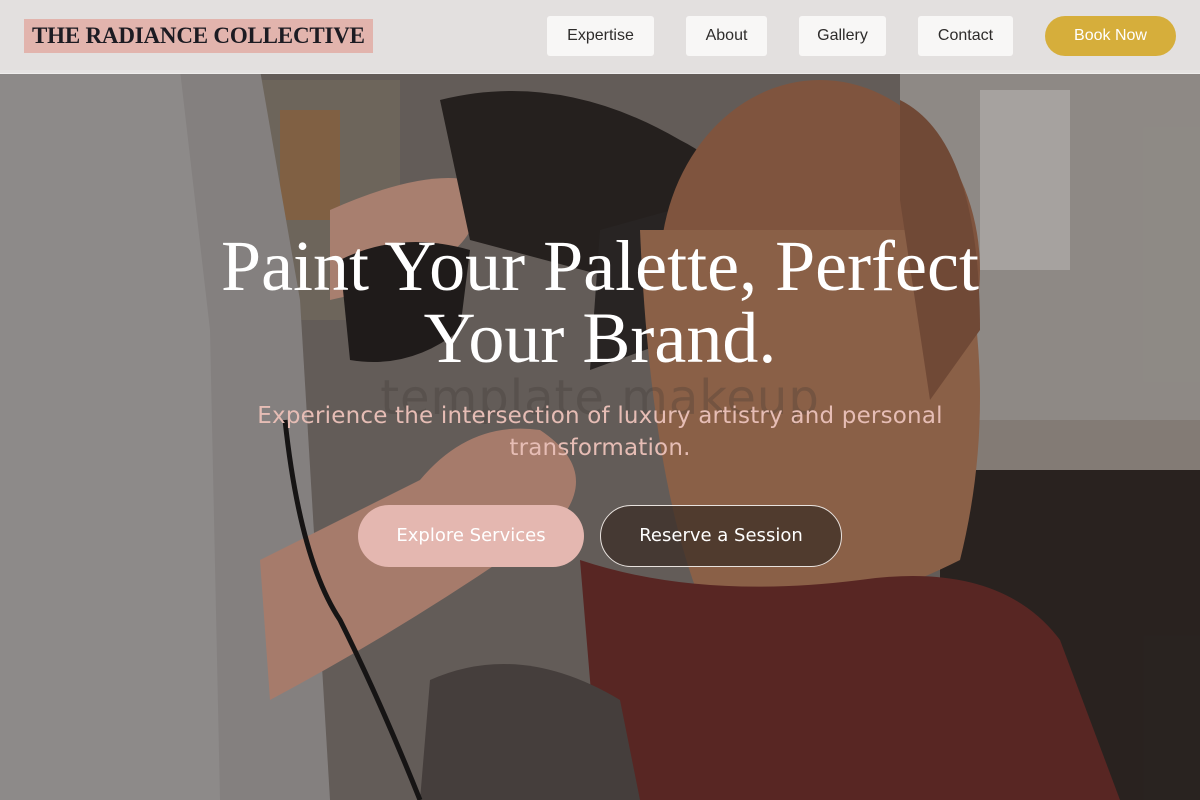  I want to click on book-now-button: Book Now, so click(1110, 36).